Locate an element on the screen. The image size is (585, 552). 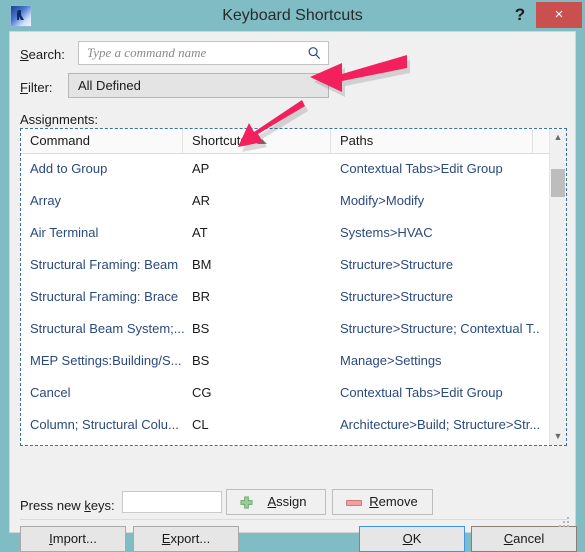
cell-command: Structural Framing: Beam is located at coordinates (104, 264).